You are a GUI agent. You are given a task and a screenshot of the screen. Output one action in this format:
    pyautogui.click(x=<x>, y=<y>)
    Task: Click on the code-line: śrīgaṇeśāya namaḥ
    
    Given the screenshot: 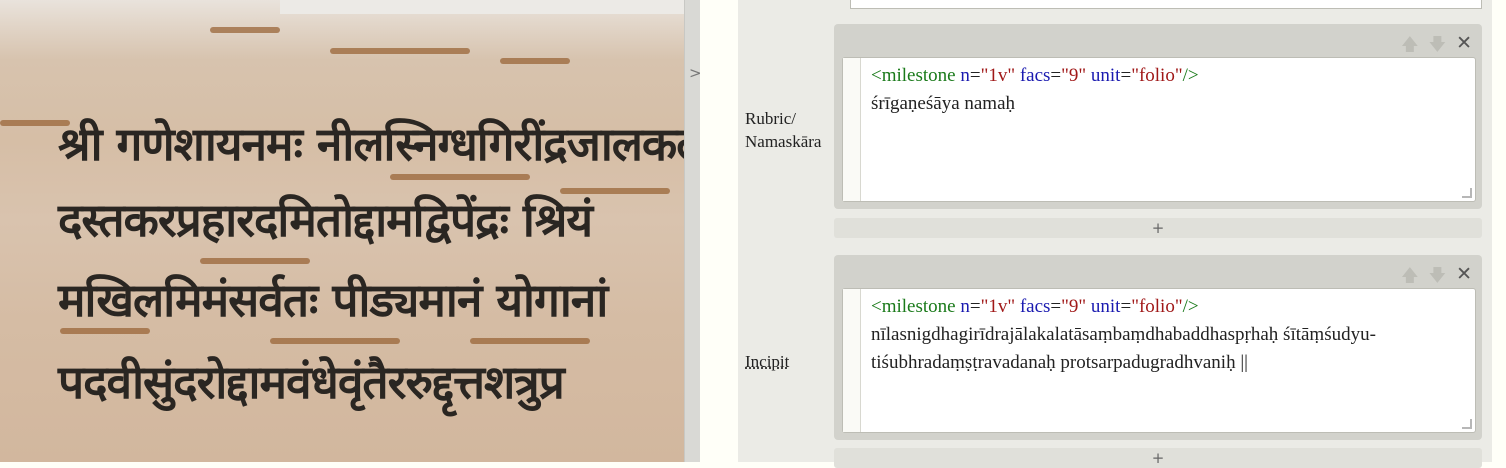 What is the action you would take?
    pyautogui.click(x=943, y=103)
    